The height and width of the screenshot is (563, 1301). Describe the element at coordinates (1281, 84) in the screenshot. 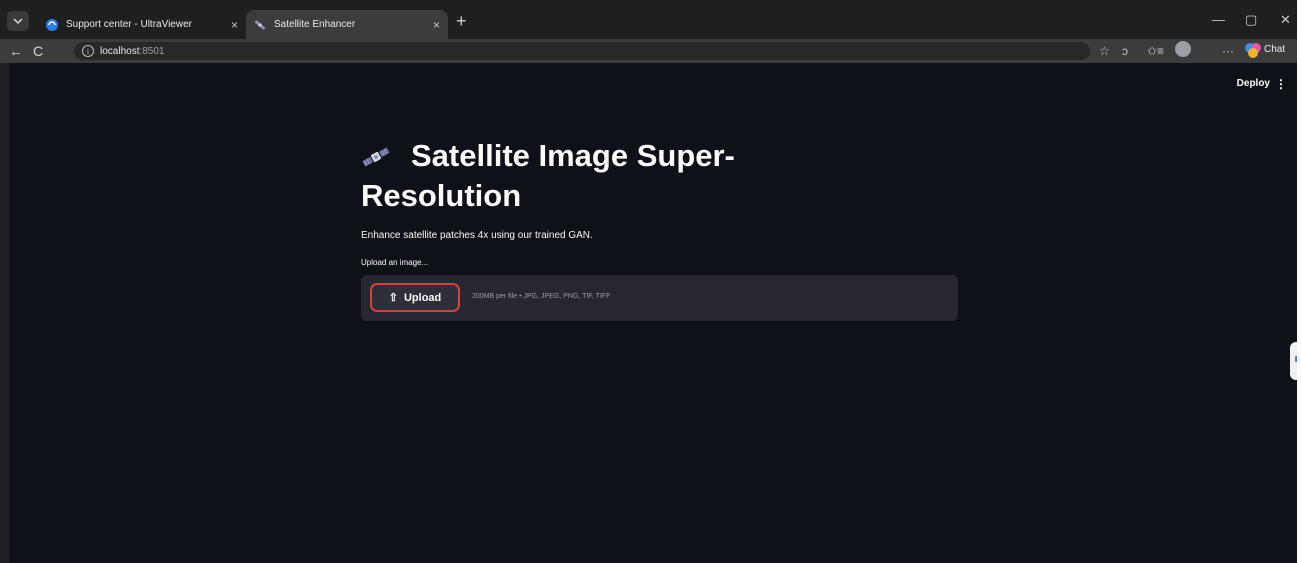

I see `main-menu-icon: ⋮` at that location.